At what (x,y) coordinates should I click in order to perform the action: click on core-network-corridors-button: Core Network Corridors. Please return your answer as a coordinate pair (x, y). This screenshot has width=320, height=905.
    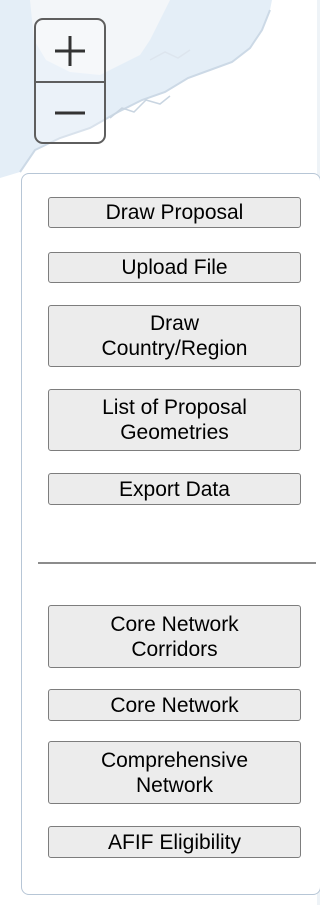
    Looking at the image, I should click on (174, 636).